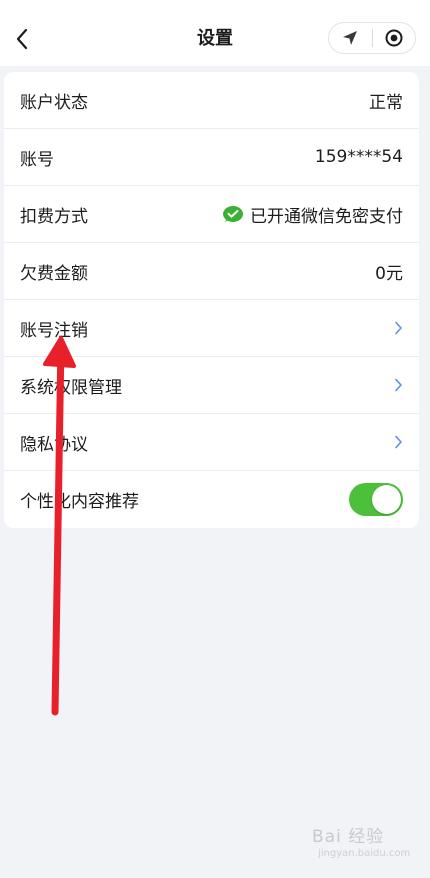  What do you see at coordinates (54, 330) in the screenshot?
I see `account-cancellation-label: 账号注销` at bounding box center [54, 330].